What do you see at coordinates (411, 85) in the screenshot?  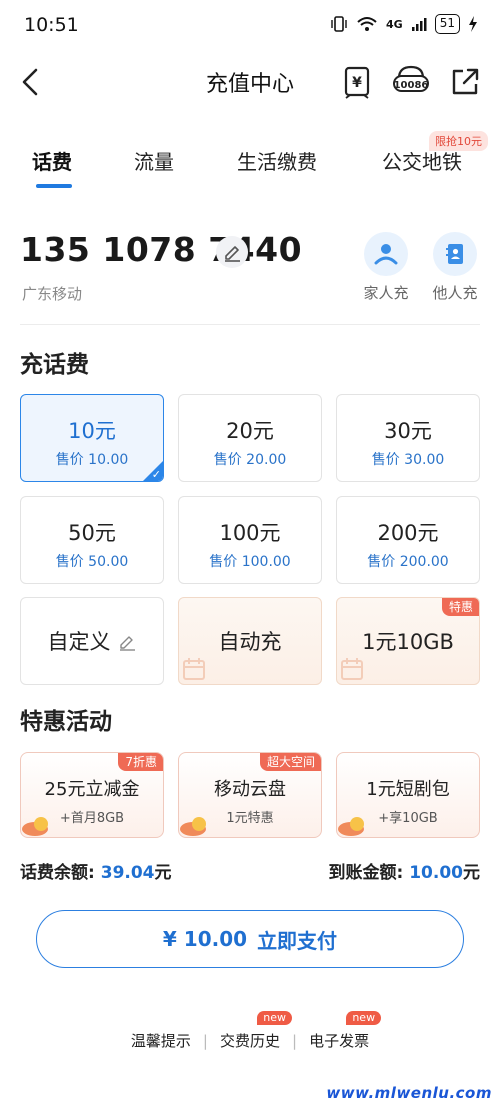 I see `svg-text: 10086` at bounding box center [411, 85].